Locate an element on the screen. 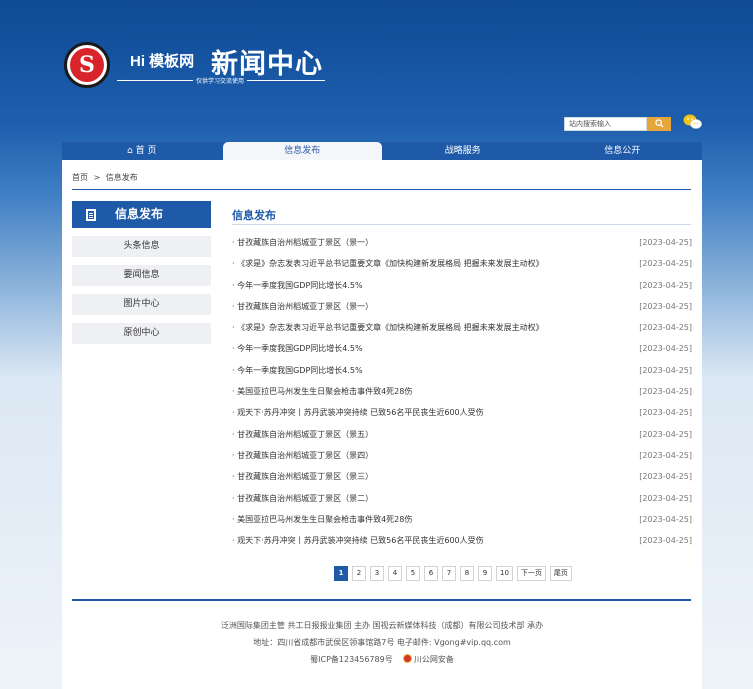  page-button: 6 is located at coordinates (431, 573).